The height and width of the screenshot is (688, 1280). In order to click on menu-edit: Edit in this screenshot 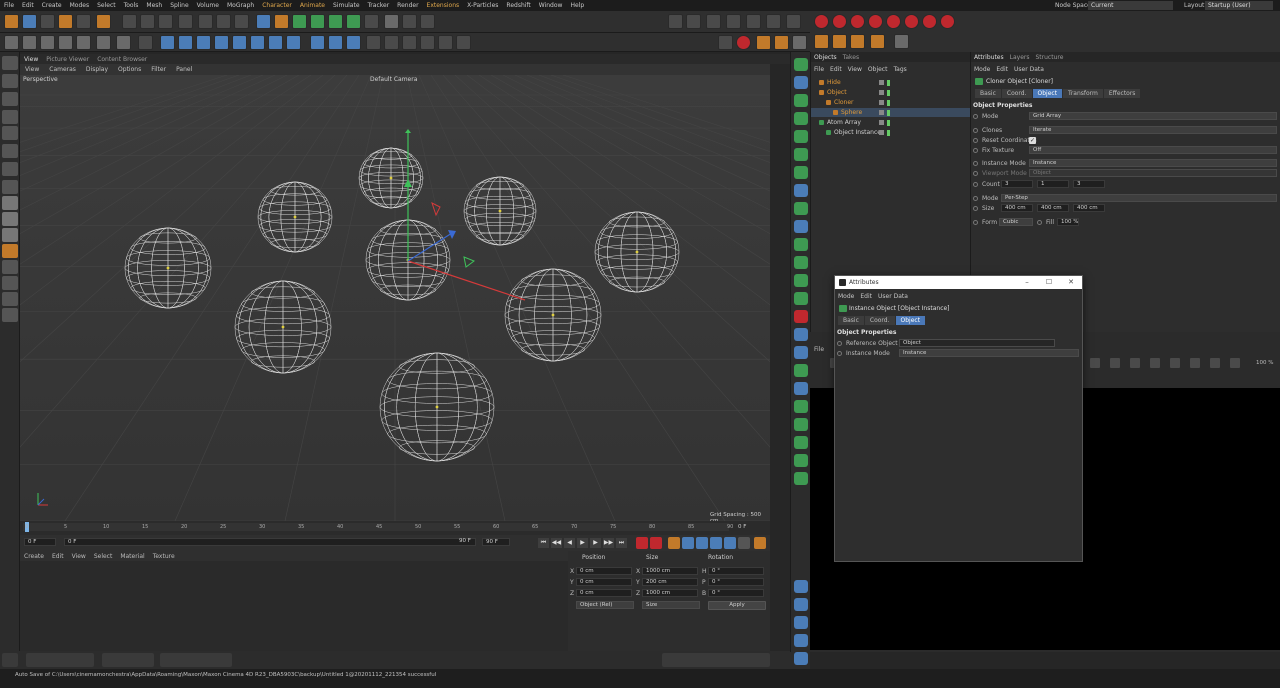, I will do `click(28, 5)`.